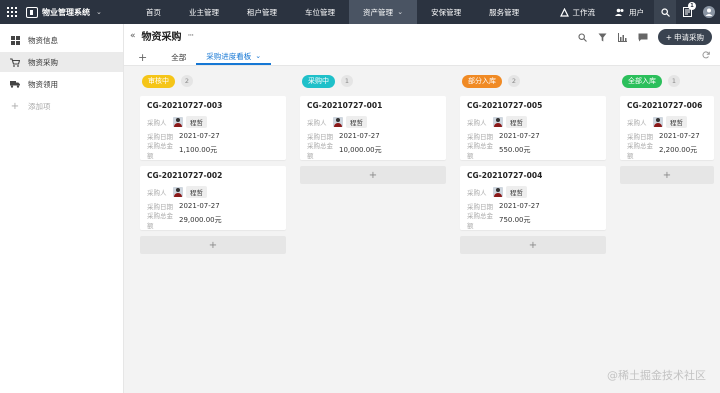 This screenshot has height=393, width=720. I want to click on app-logo-icon, so click(32, 12).